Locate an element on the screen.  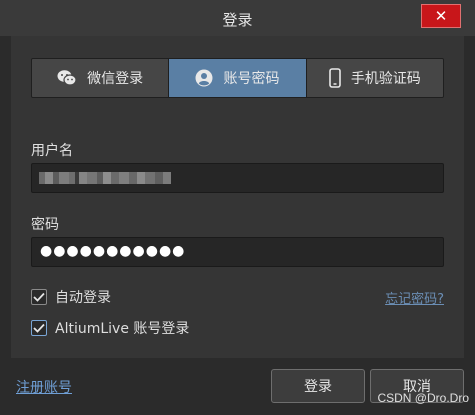
altium-login-label: AltiumLive 账号登录 is located at coordinates (122, 329).